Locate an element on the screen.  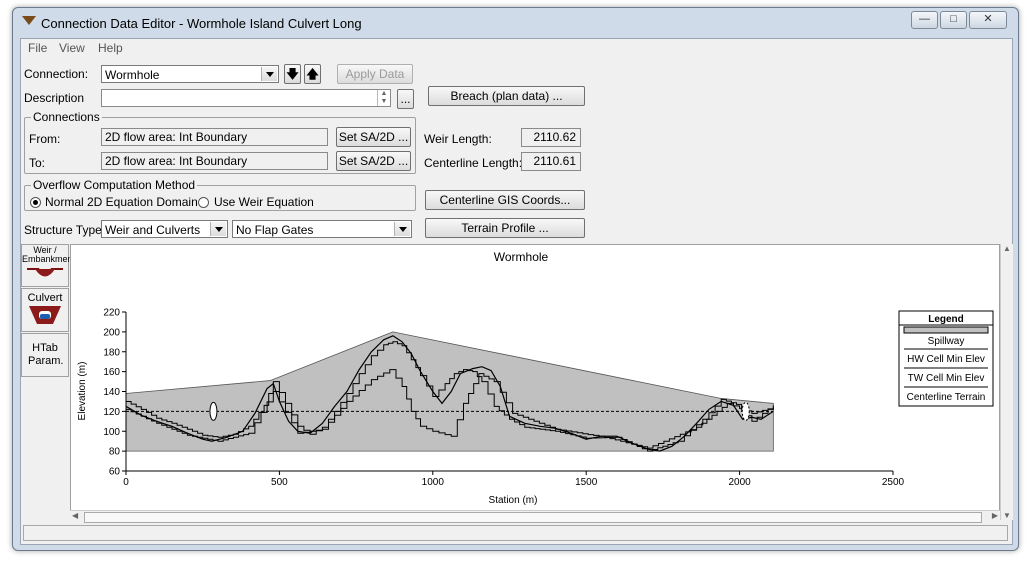
x-tick-label: 2000 is located at coordinates (739, 482).